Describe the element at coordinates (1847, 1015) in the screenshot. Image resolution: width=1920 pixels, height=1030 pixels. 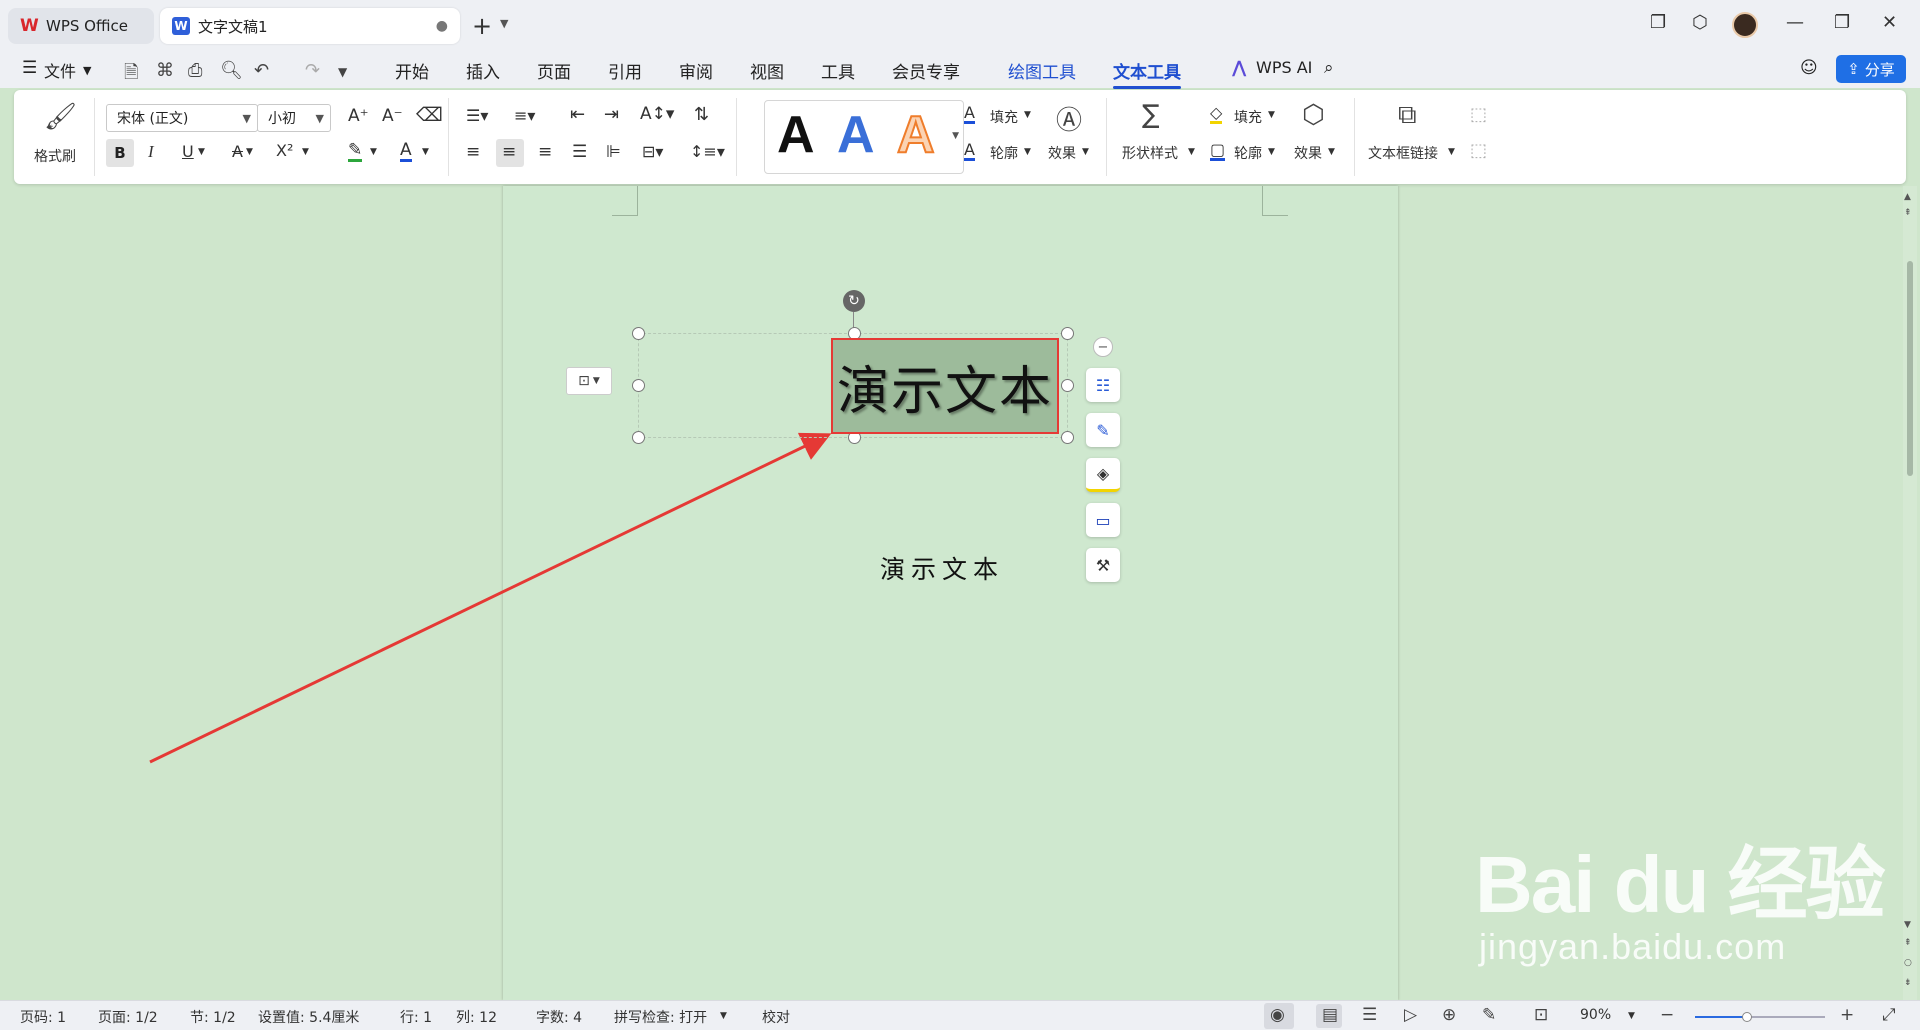
I see `zoom-in-icon: +` at that location.